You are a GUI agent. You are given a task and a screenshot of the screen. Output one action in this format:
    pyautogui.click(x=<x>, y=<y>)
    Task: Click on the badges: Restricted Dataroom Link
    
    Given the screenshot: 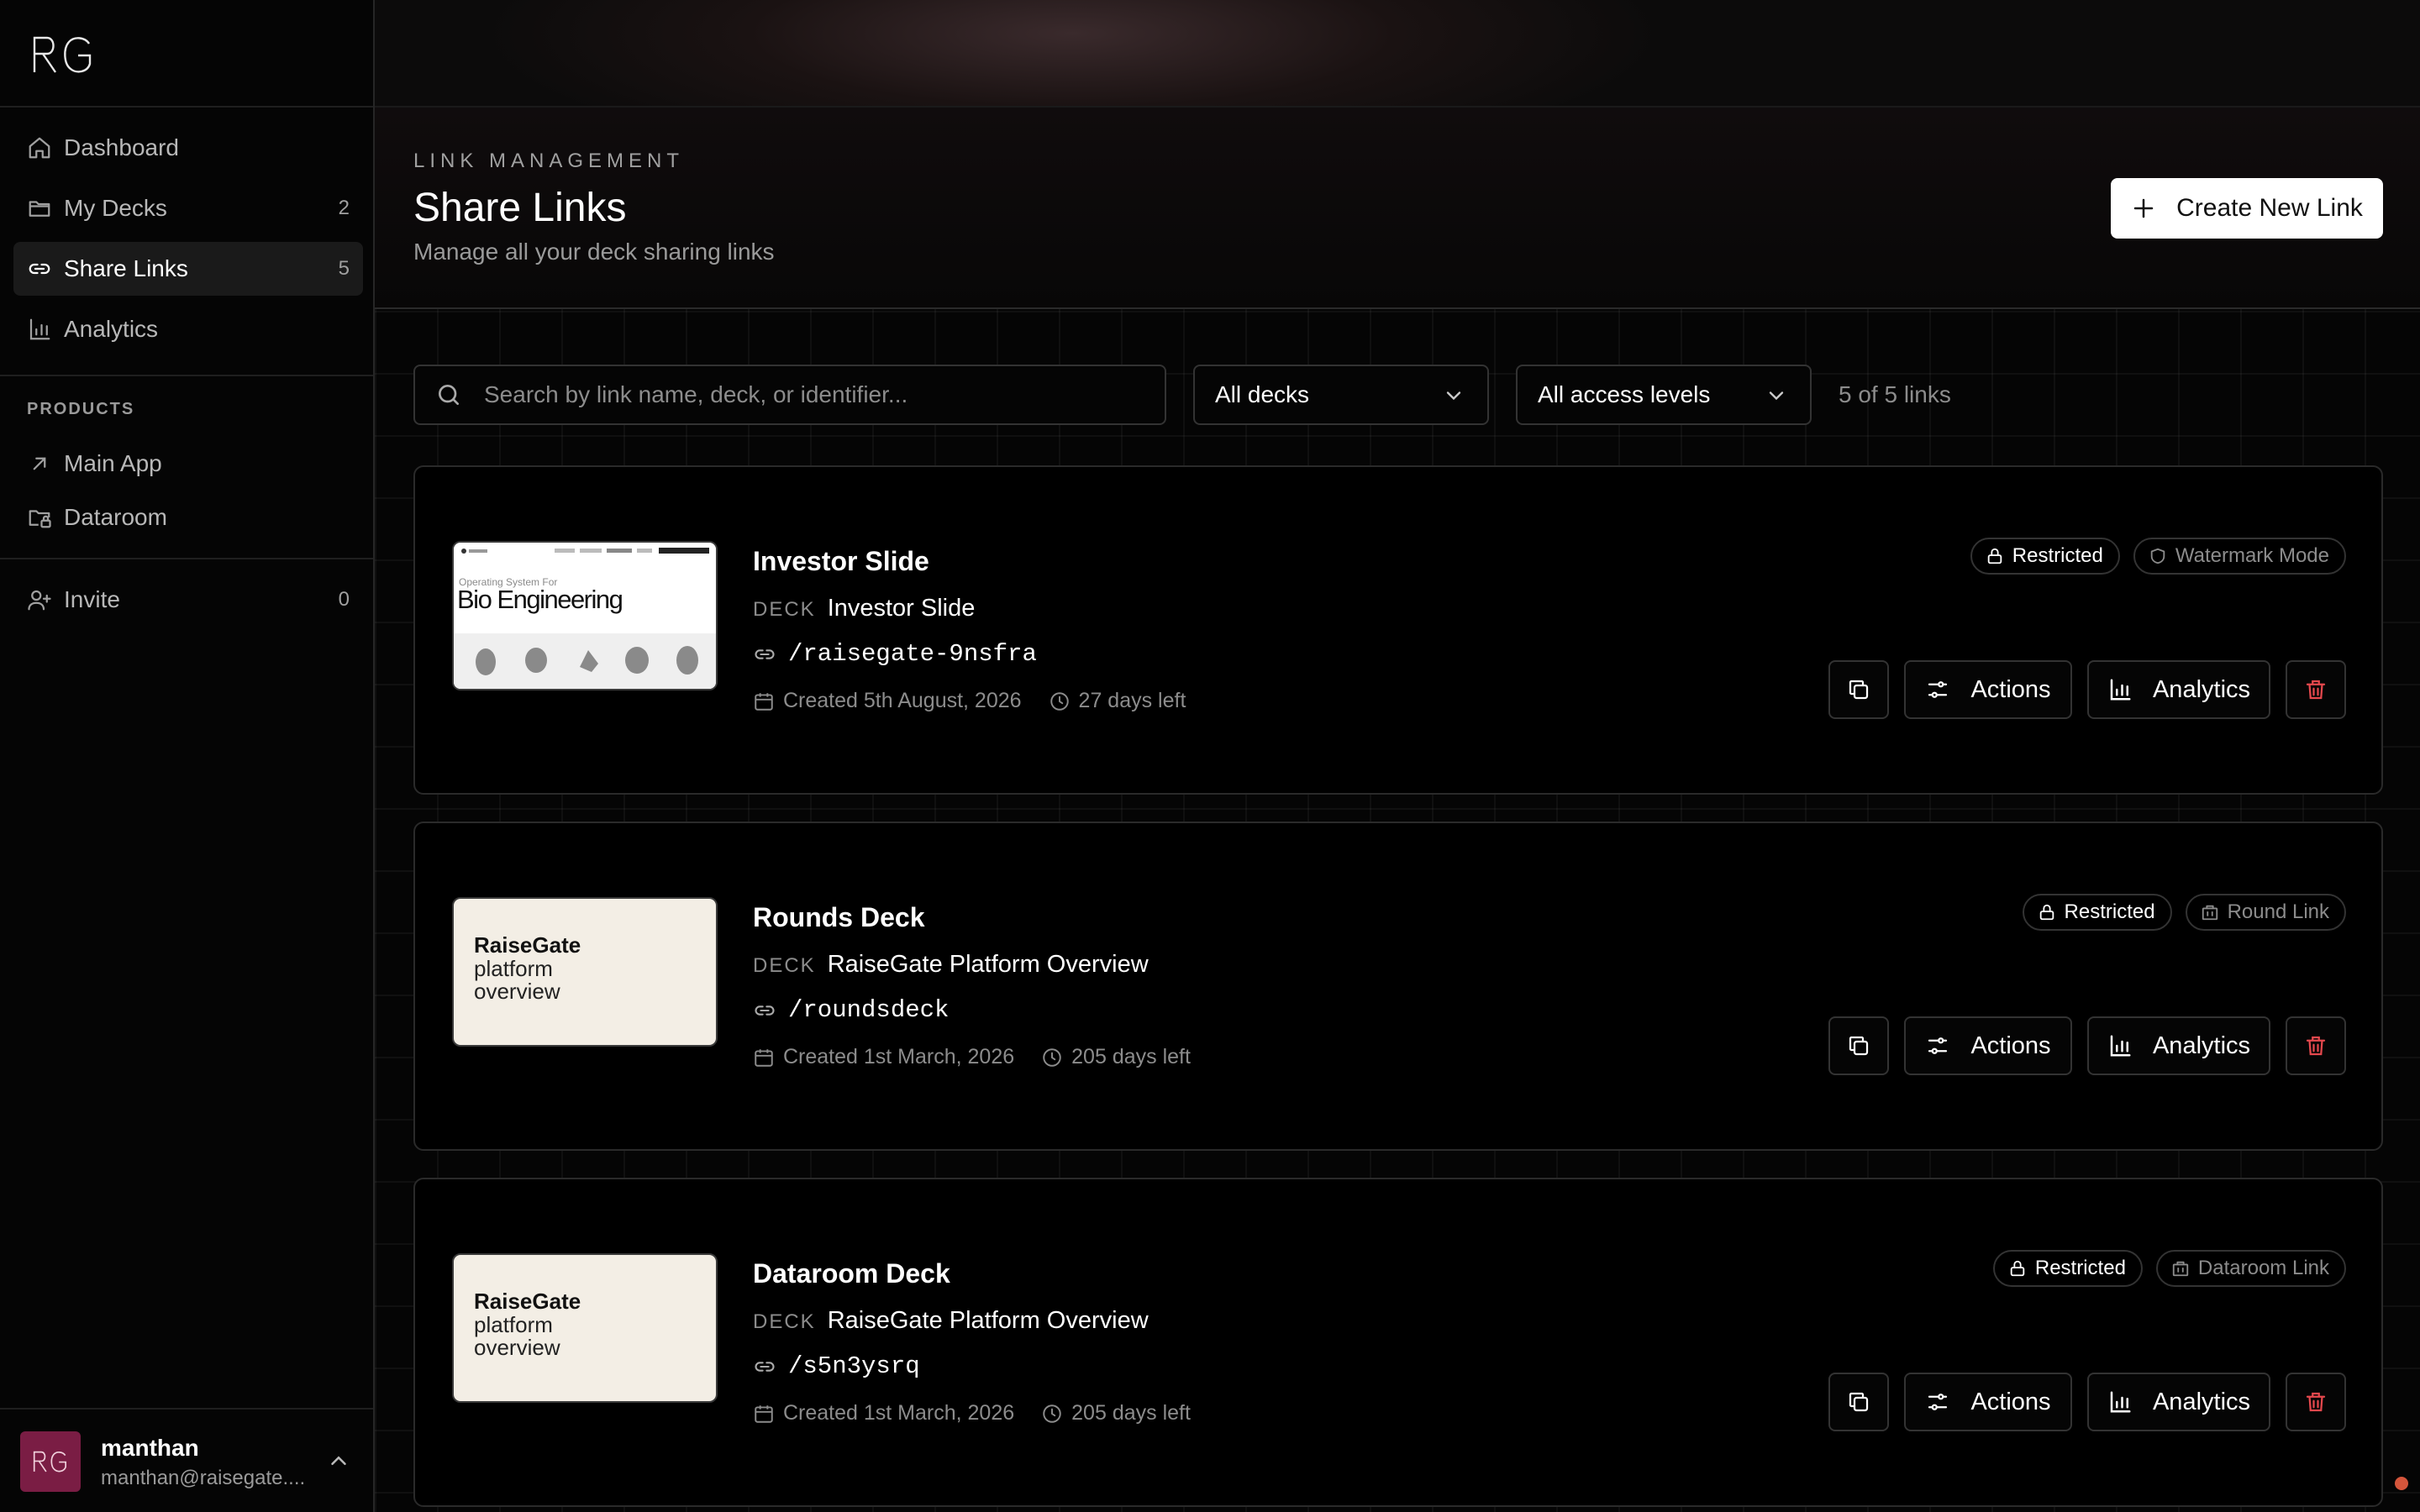 What is the action you would take?
    pyautogui.click(x=2163, y=1268)
    